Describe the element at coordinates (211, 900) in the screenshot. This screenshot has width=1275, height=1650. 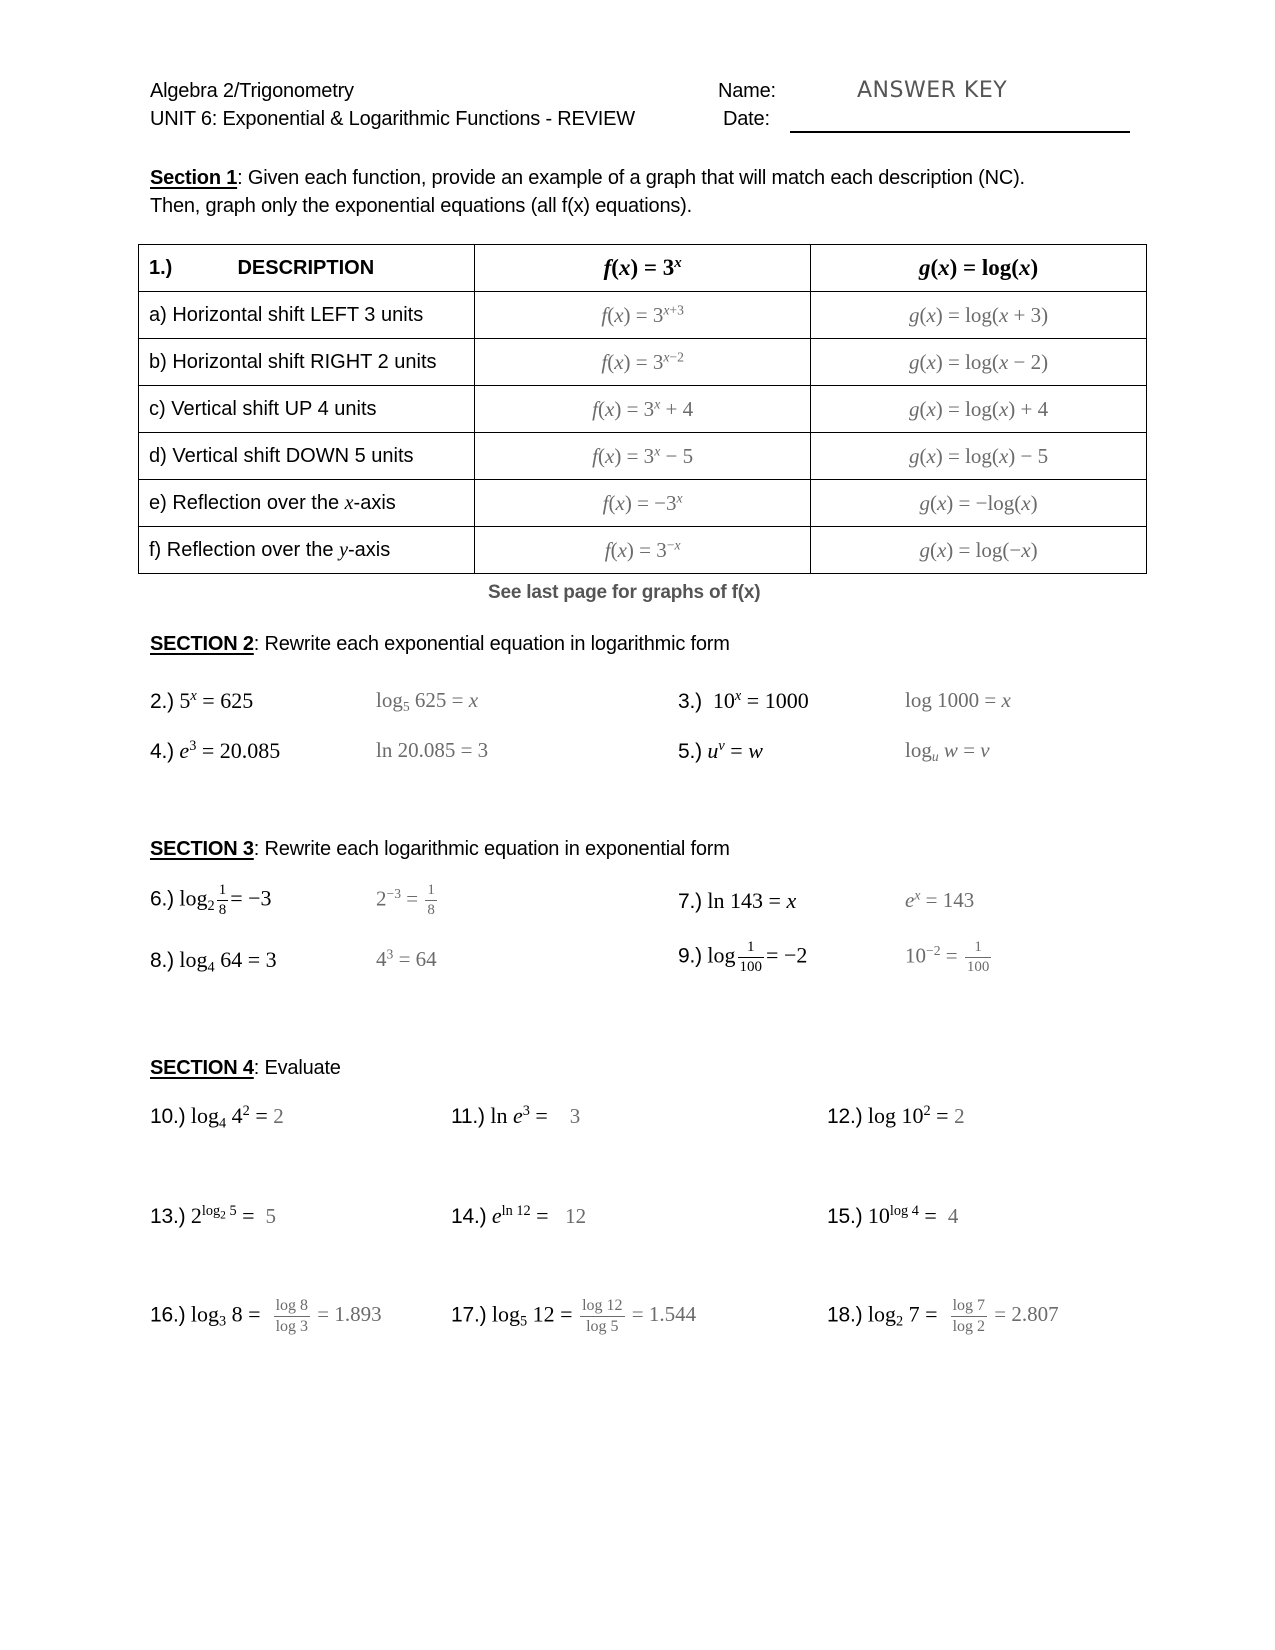
I see `problem-6: 6.) log2 1 8 = −3` at that location.